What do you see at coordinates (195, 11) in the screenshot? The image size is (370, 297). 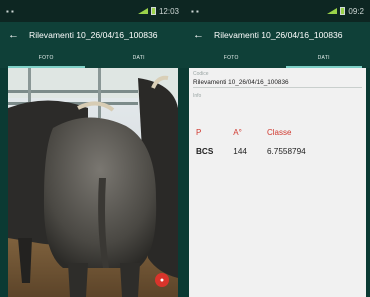 I see `notification-icons-right: ▪ ▪` at bounding box center [195, 11].